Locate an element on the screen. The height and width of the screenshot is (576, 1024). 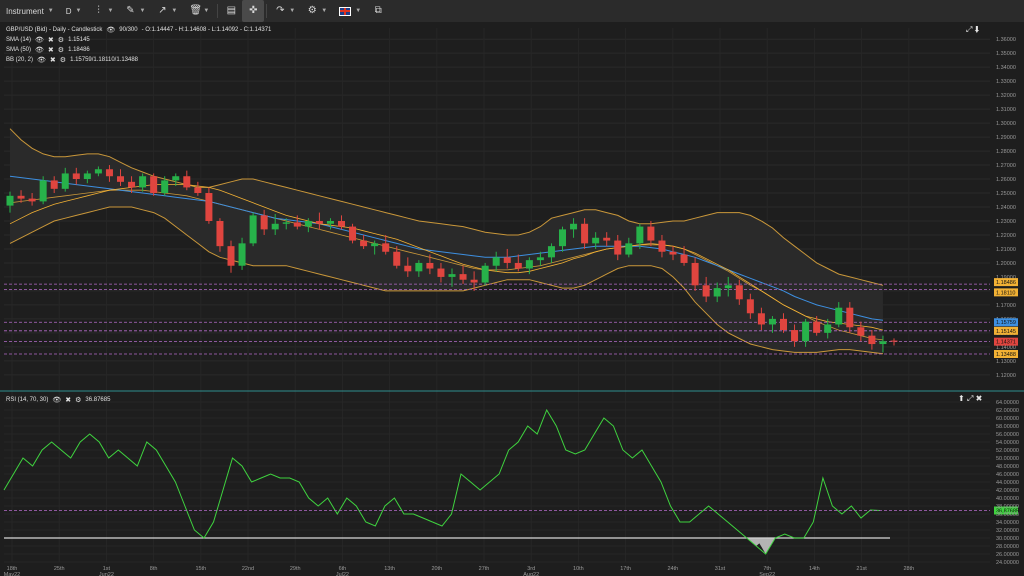
bb-legend: BB (20, 2) 👁 ✖ ⚙ 1.15759/1.18110/1.13488 is located at coordinates (72, 60).